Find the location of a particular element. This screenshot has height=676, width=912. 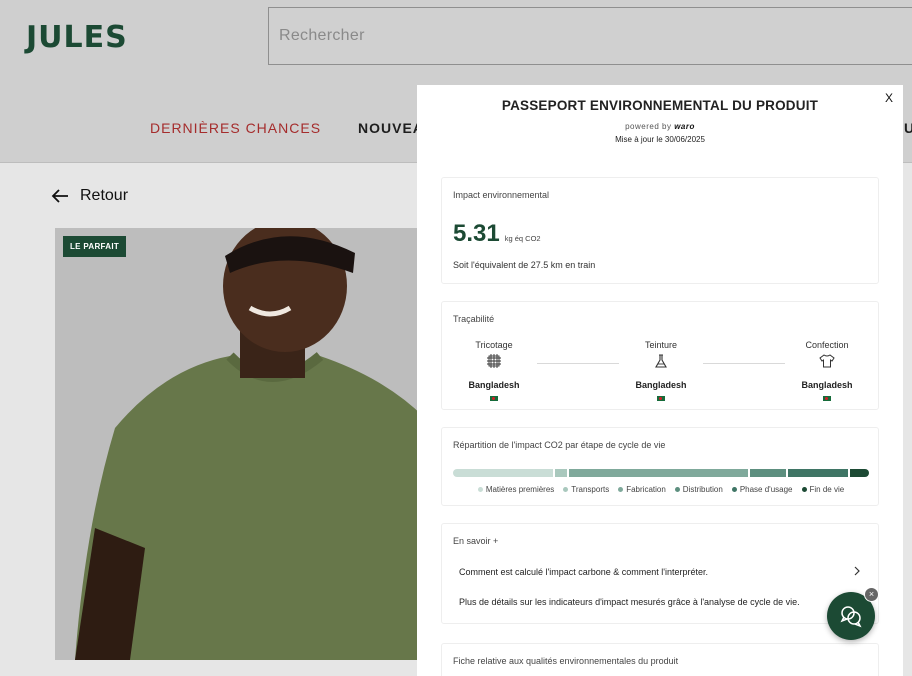

lifecycle-stacked-bar is located at coordinates (661, 473).